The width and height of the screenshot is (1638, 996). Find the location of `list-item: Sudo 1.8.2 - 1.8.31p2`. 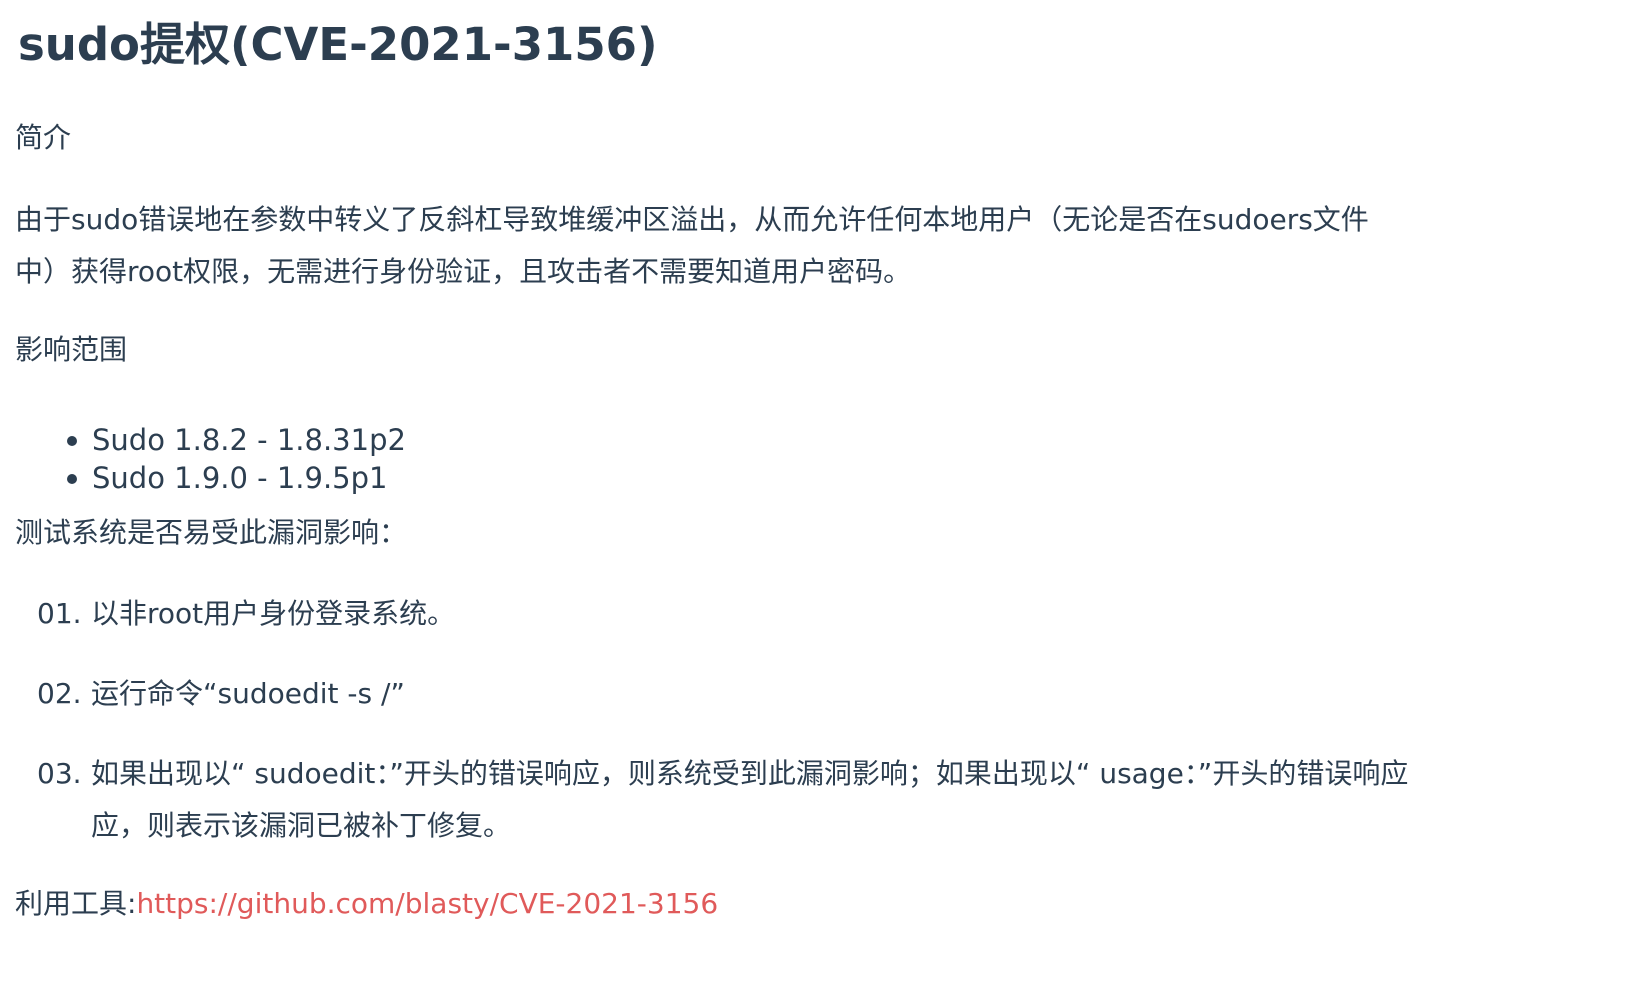

list-item: Sudo 1.8.2 - 1.8.31p2 is located at coordinates (210, 440).